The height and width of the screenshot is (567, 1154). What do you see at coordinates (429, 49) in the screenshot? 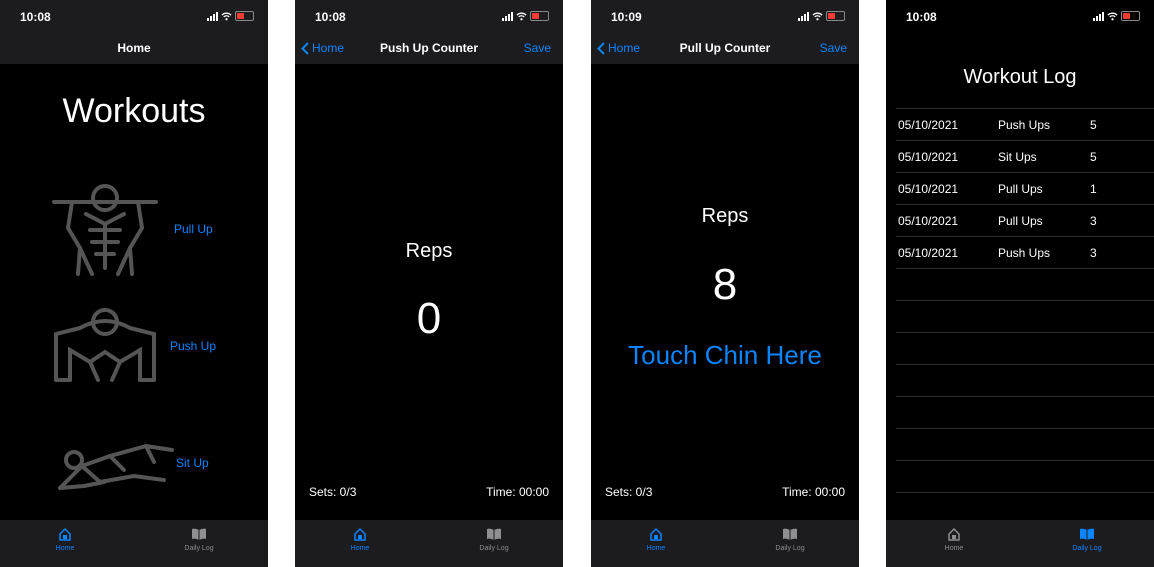
I see `nav-bar: Home Push Up Counter Save` at bounding box center [429, 49].